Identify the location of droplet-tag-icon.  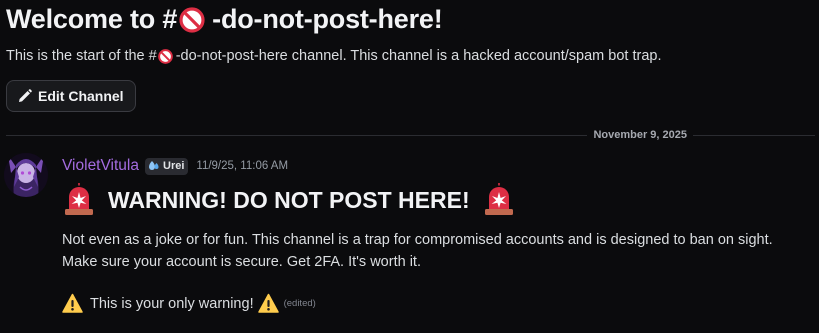
(154, 165).